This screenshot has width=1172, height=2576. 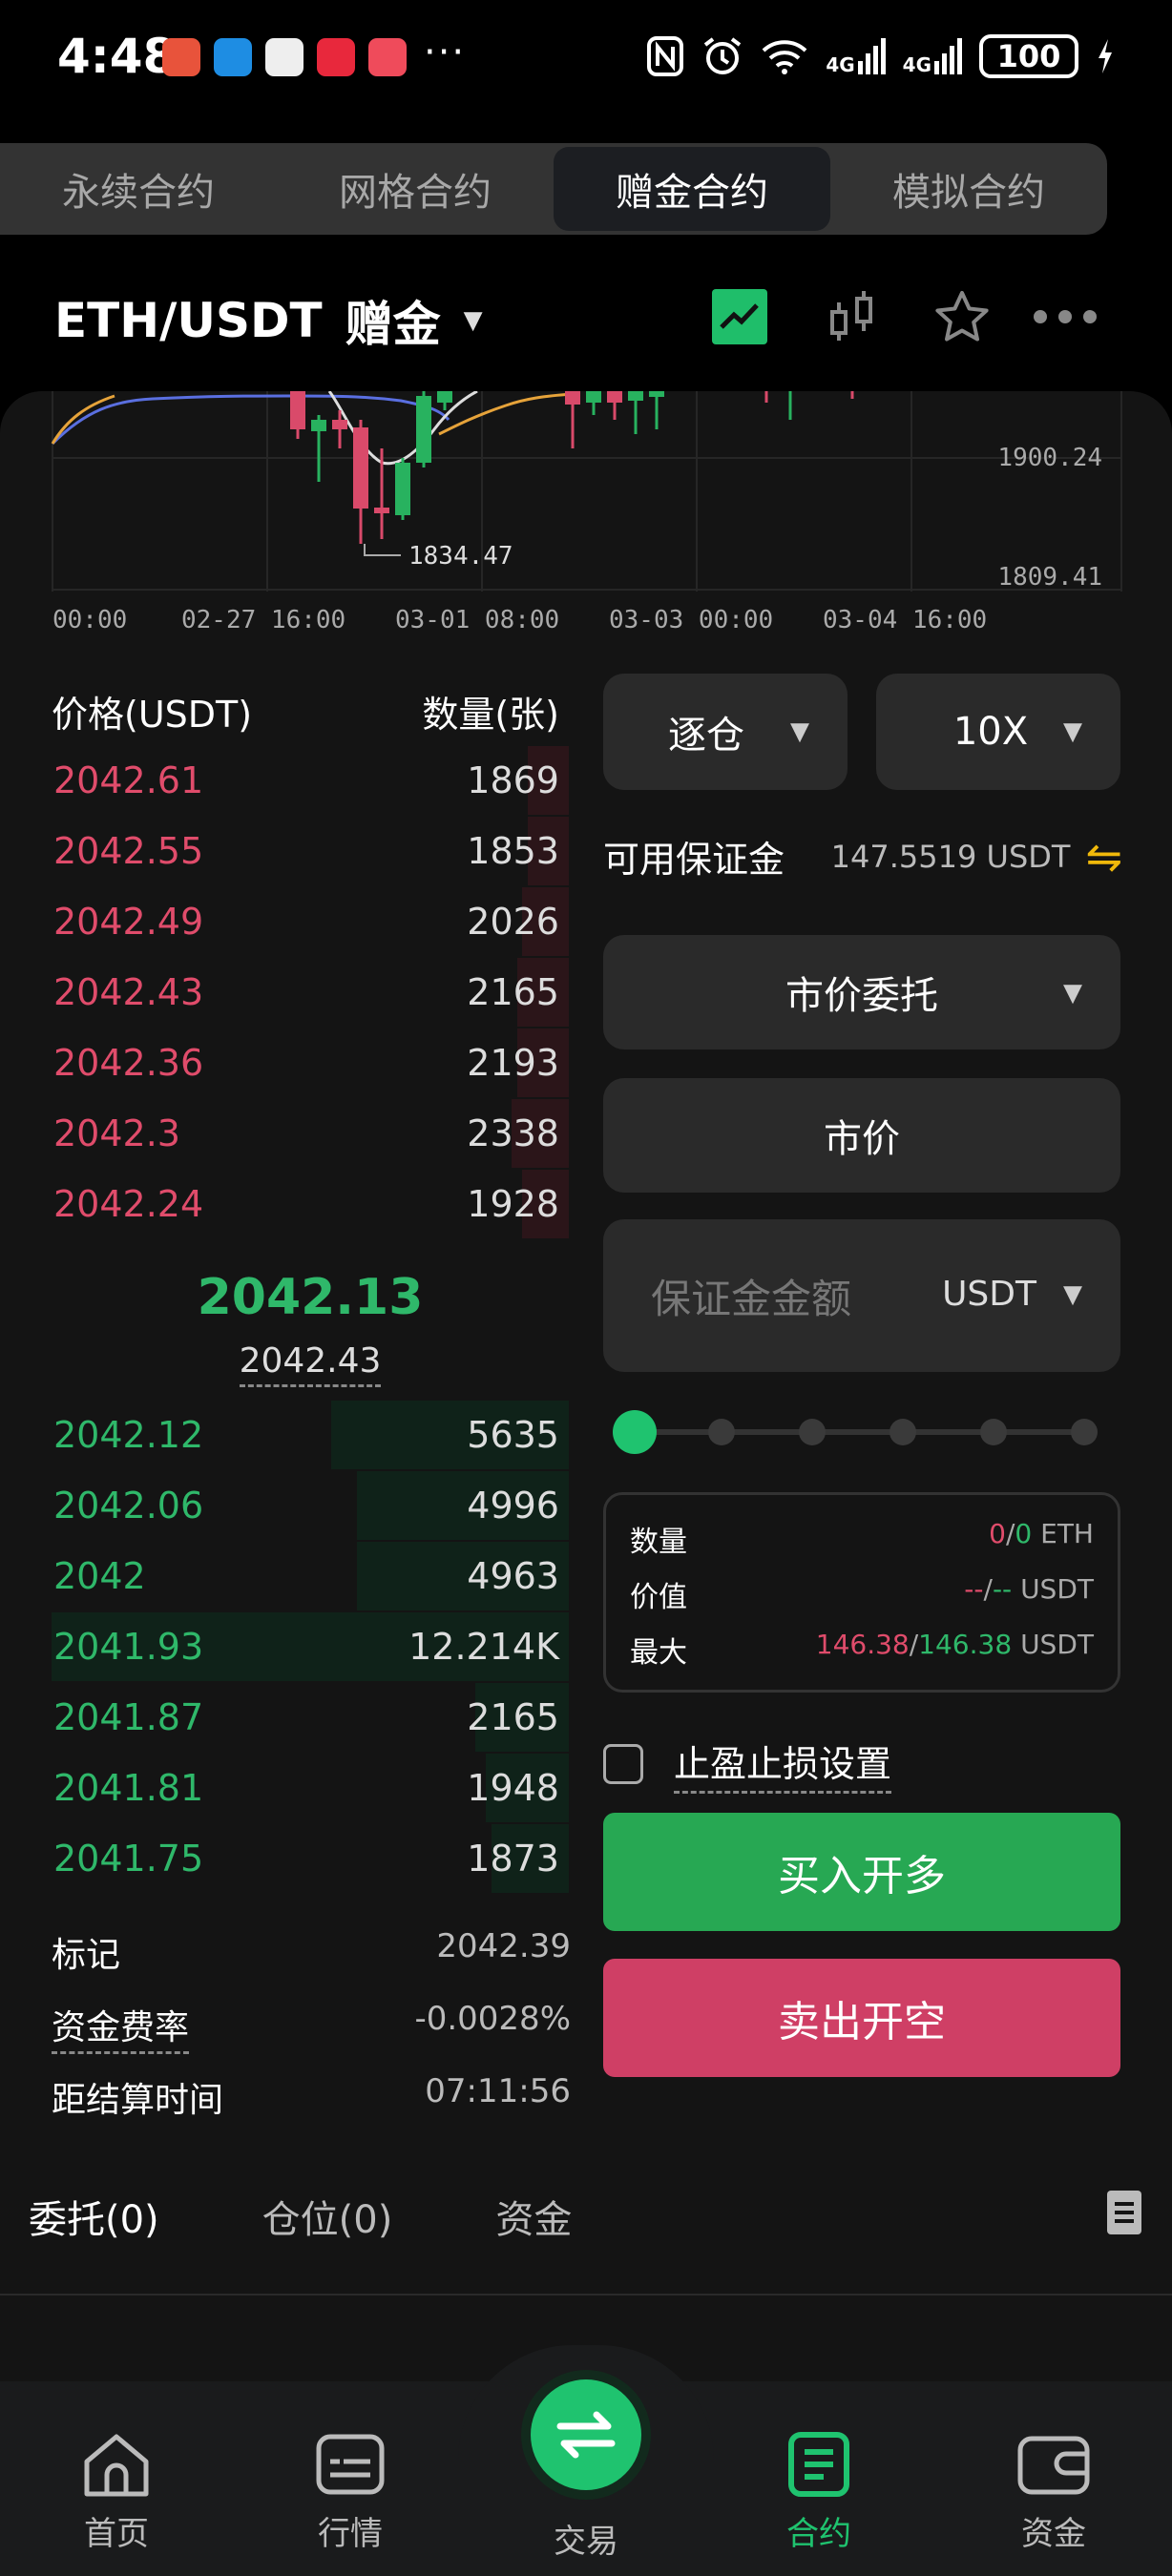 What do you see at coordinates (1053, 2465) in the screenshot?
I see `wallet-icon` at bounding box center [1053, 2465].